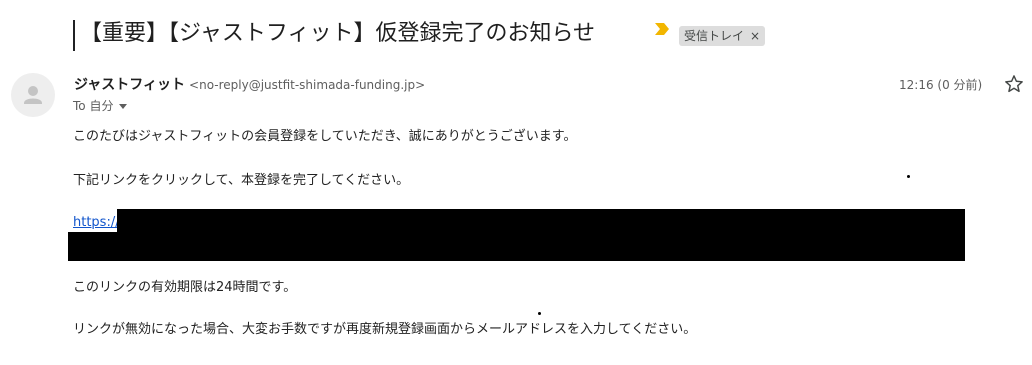 The image size is (1032, 365). Describe the element at coordinates (33, 95) in the screenshot. I see `default-avatar-icon` at that location.